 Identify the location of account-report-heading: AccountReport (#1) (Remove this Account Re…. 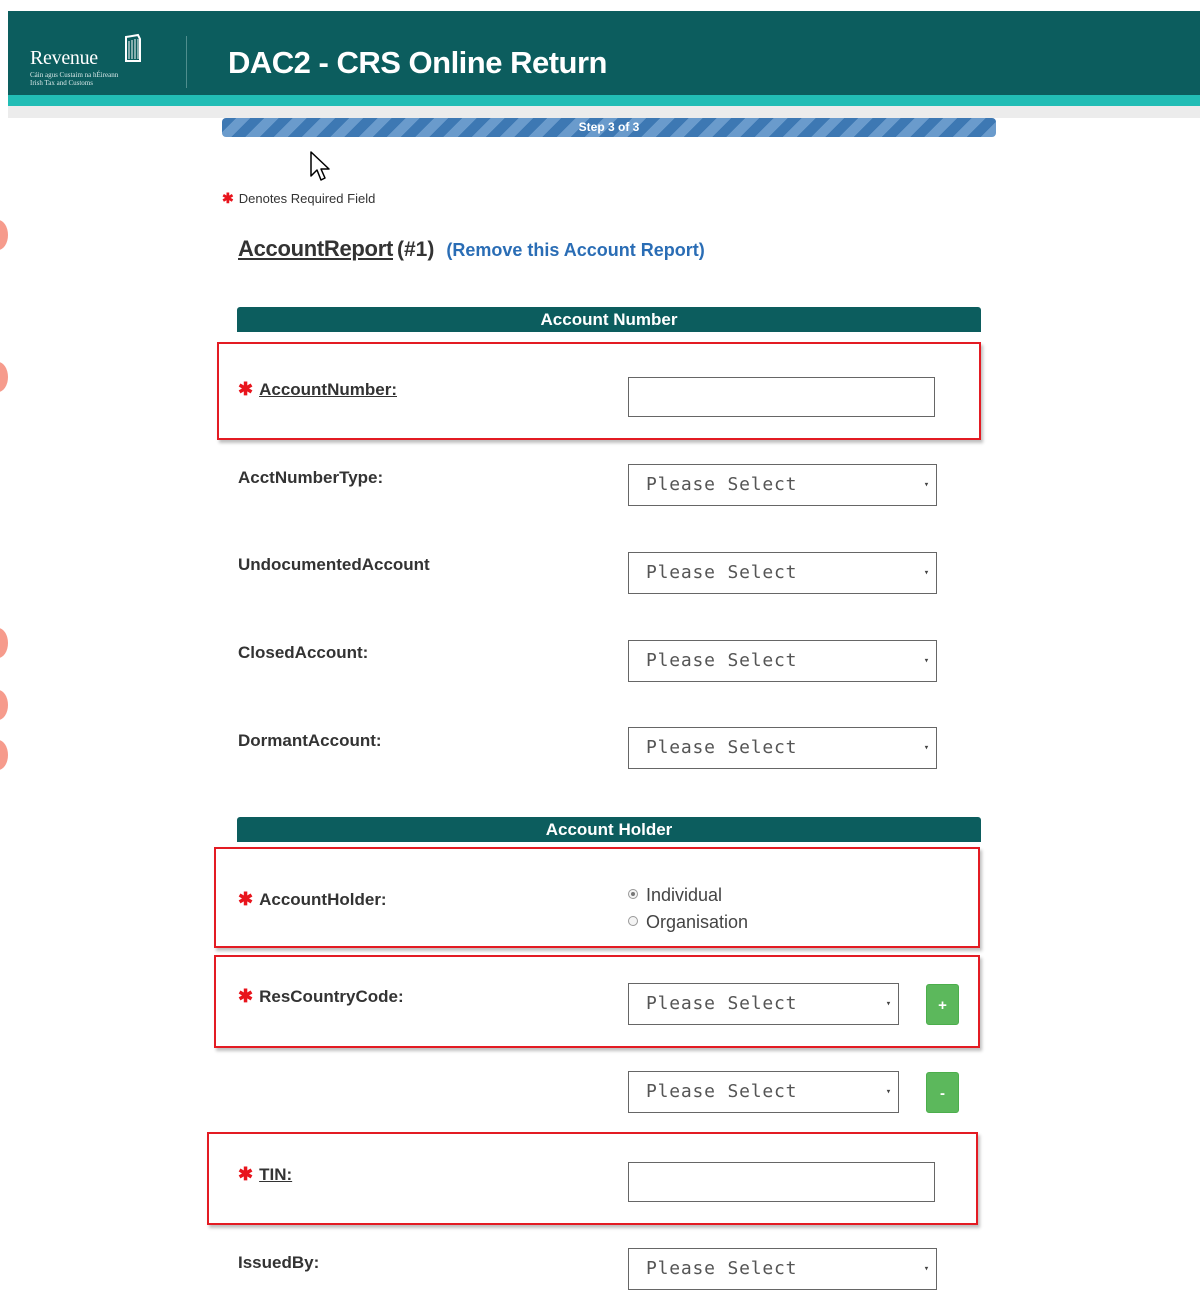
(471, 249).